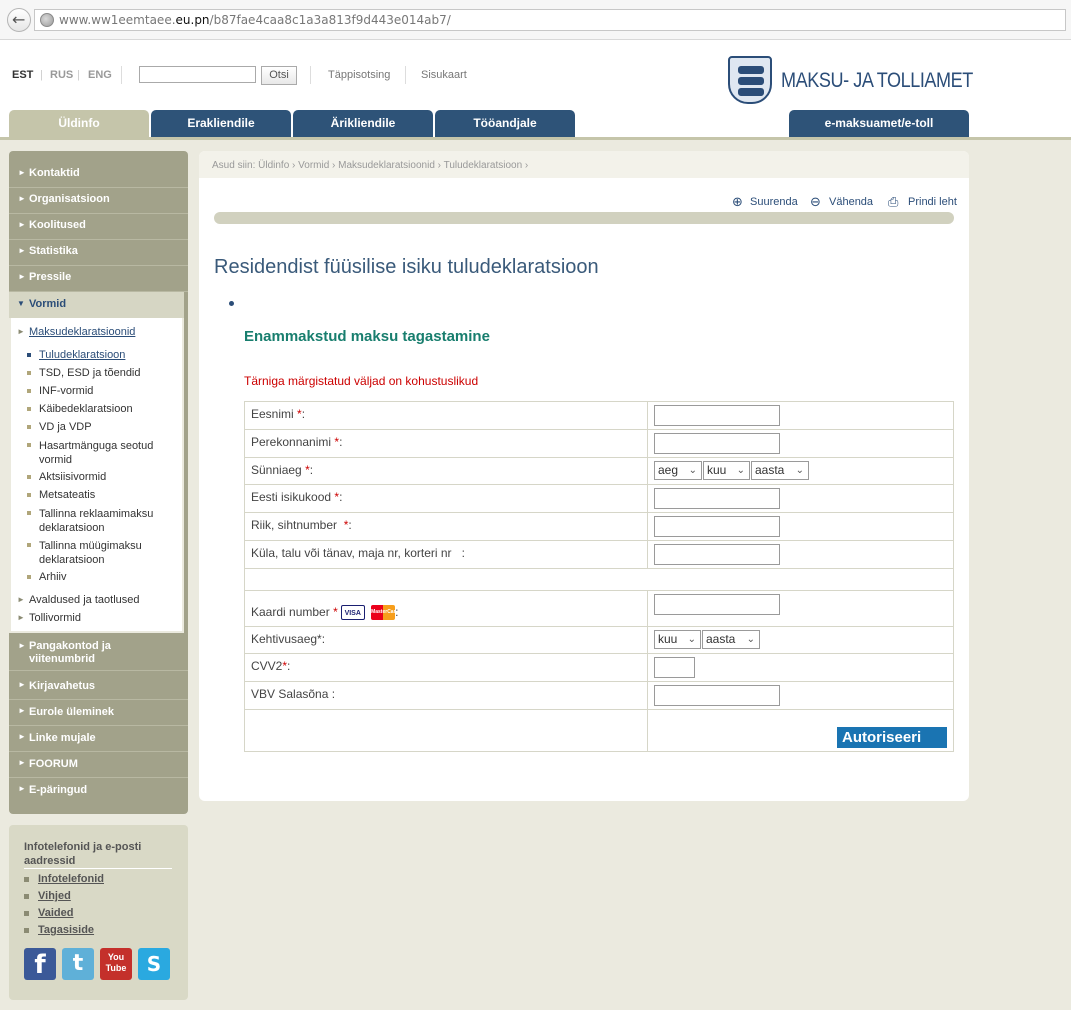 The height and width of the screenshot is (1010, 1071). What do you see at coordinates (674, 667) in the screenshot?
I see `cvv-input` at bounding box center [674, 667].